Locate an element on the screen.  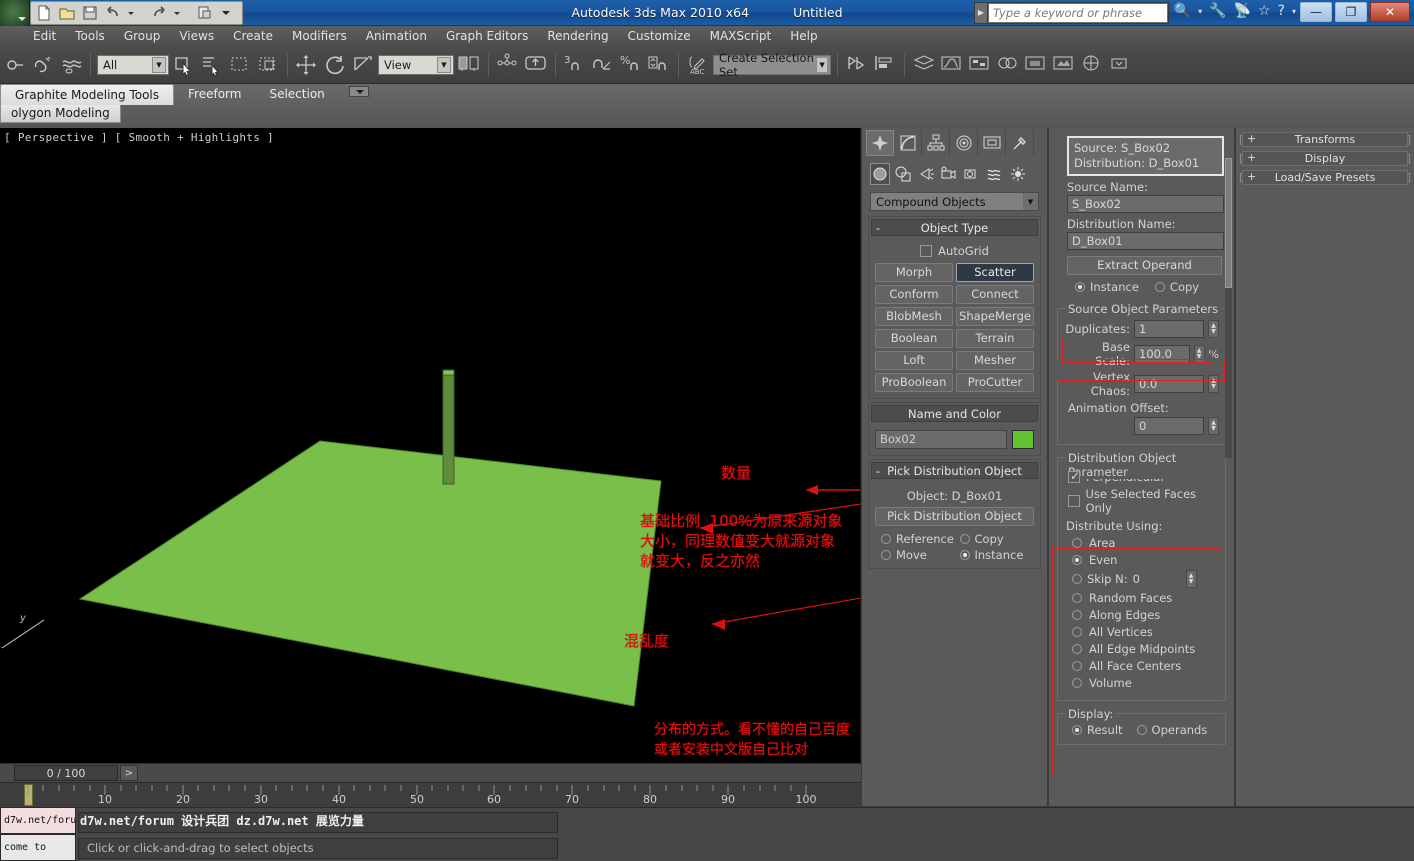
radio-all-face-centers: All Face Centers is located at coordinates (1145, 666).